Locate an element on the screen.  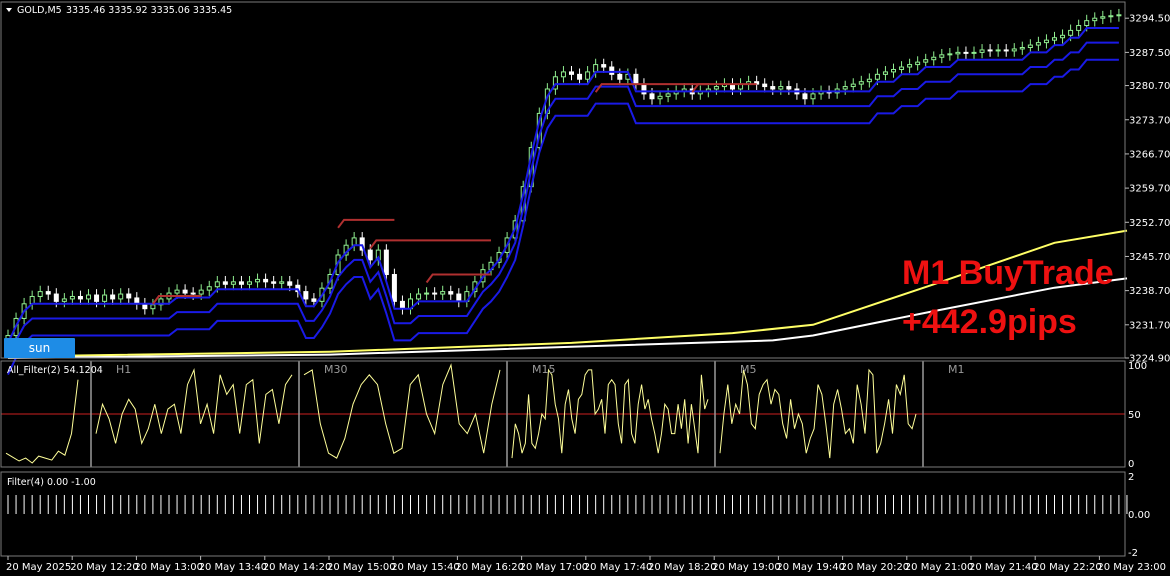
filter-panel is located at coordinates (567, 504).